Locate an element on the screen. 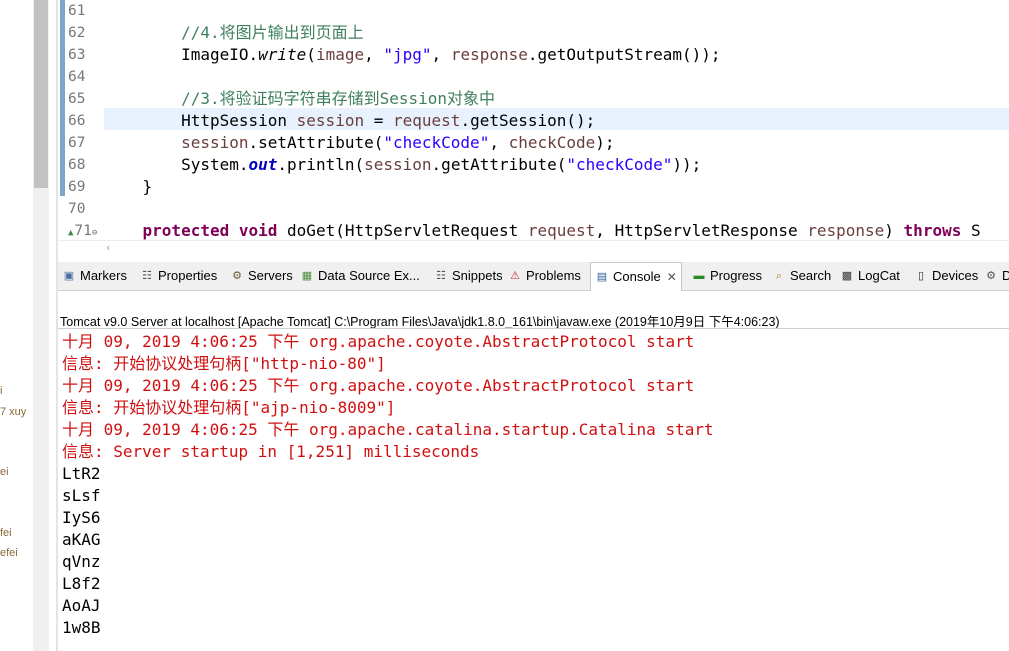 The image size is (1009, 651). line-number: ▲71⊖ is located at coordinates (85, 230).